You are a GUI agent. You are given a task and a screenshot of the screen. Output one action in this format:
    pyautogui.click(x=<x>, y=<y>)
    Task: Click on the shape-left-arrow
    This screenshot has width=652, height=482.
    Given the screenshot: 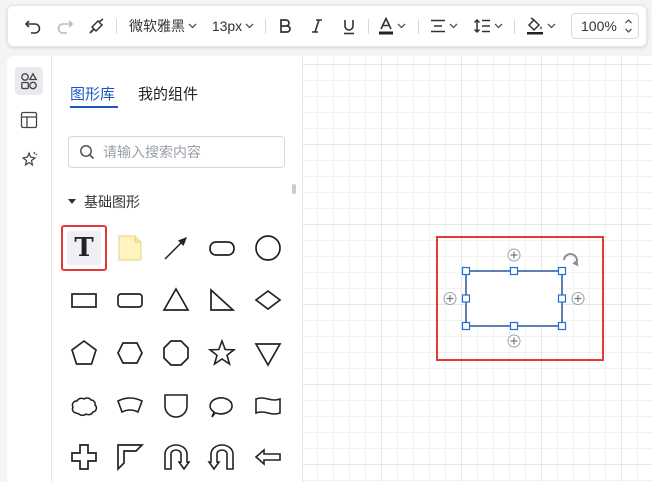 What is the action you would take?
    pyautogui.click(x=268, y=457)
    